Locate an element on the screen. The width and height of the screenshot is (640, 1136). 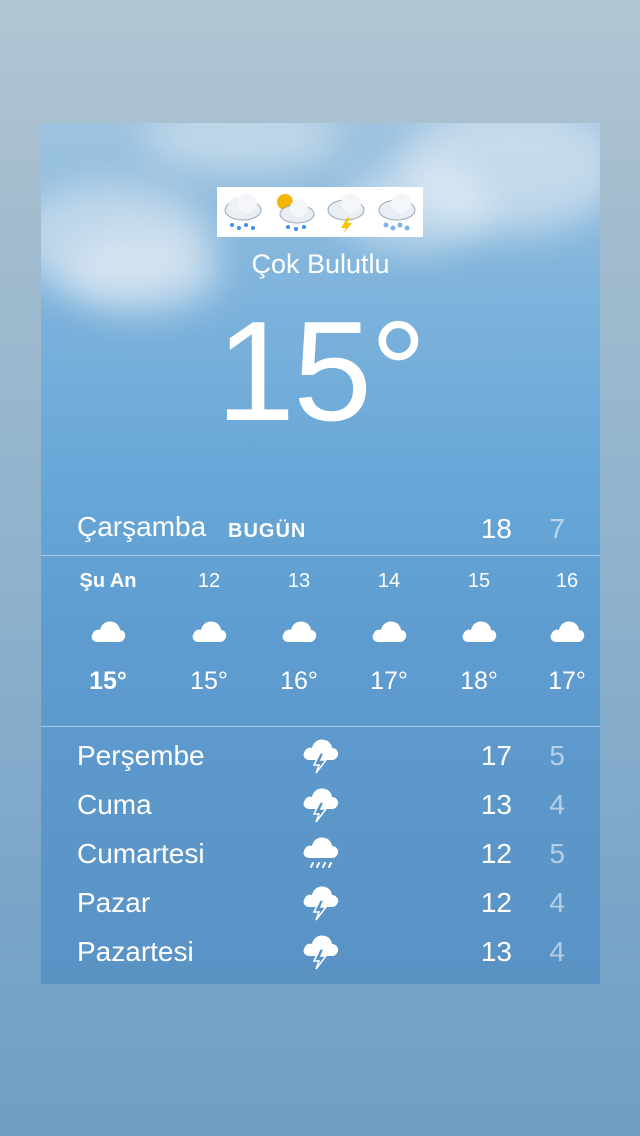
hourly-time: 15 is located at coordinates (479, 581).